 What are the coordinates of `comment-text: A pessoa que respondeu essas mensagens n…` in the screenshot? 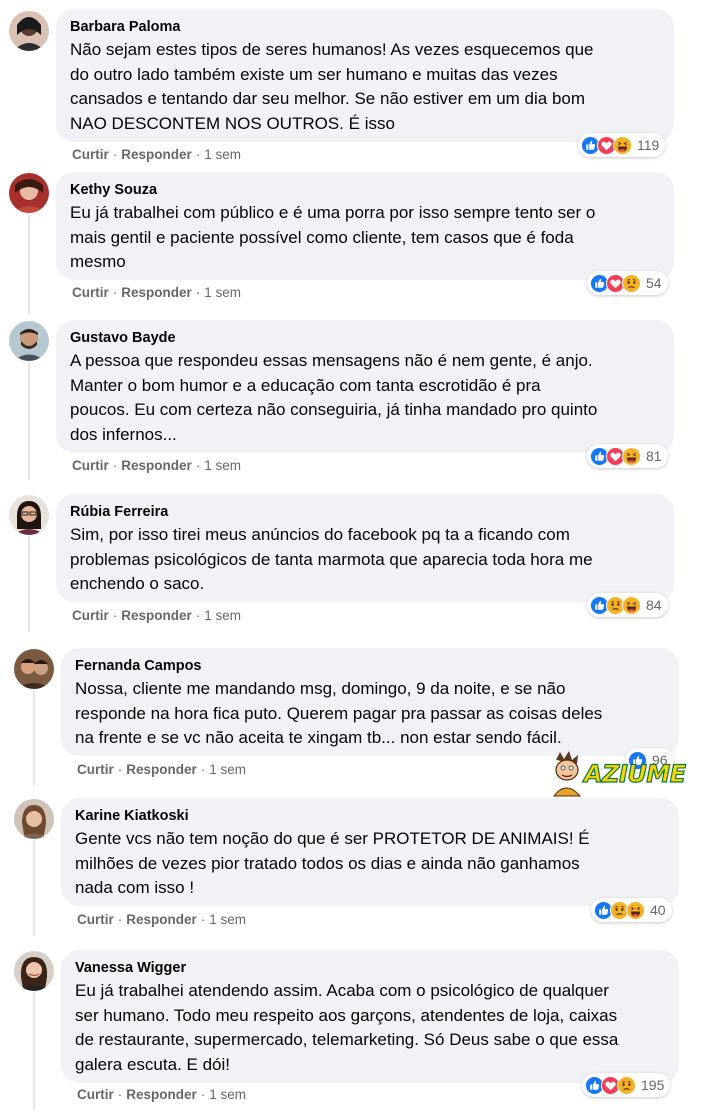 It's located at (334, 397).